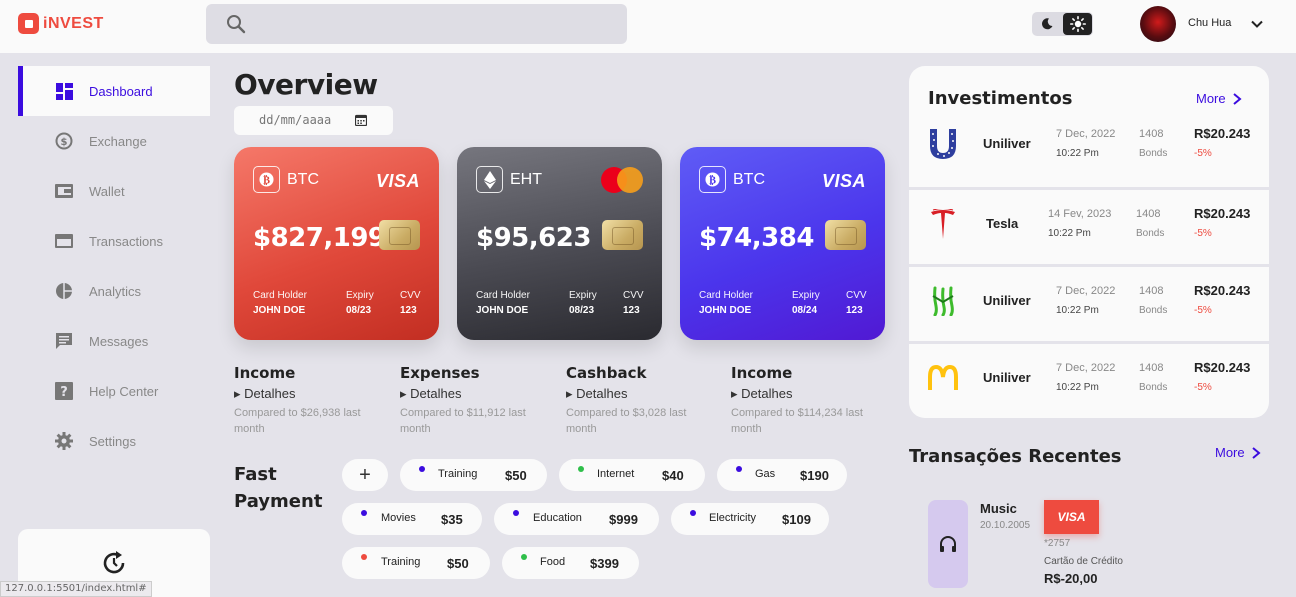 The image size is (1296, 597). Describe the element at coordinates (533, 238) in the screenshot. I see `card-amount: $95,623` at that location.